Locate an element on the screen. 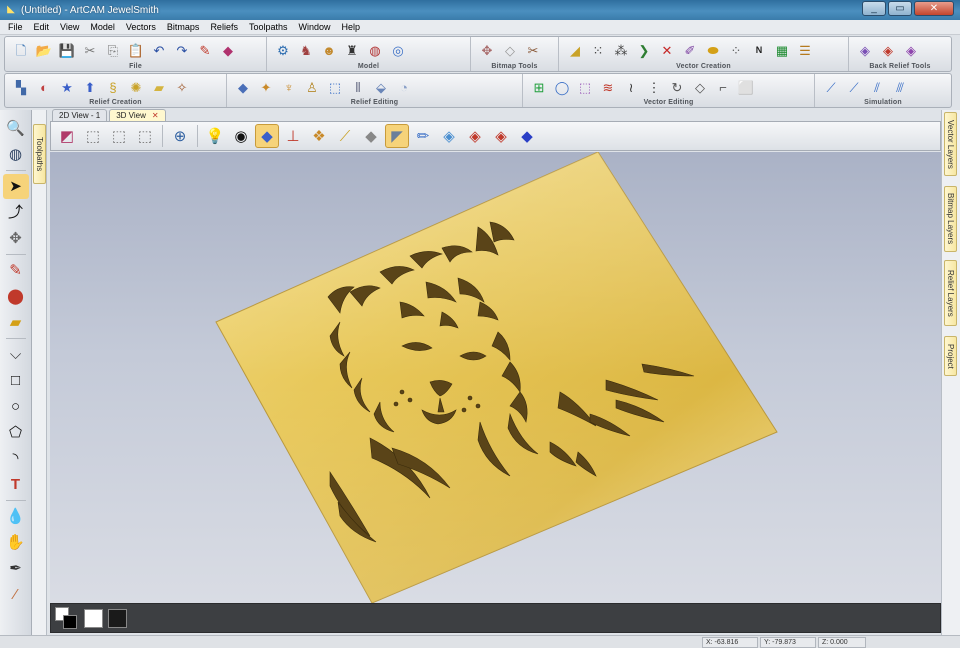 This screenshot has width=960, height=648. polygon-icon: ⬠ is located at coordinates (16, 432).